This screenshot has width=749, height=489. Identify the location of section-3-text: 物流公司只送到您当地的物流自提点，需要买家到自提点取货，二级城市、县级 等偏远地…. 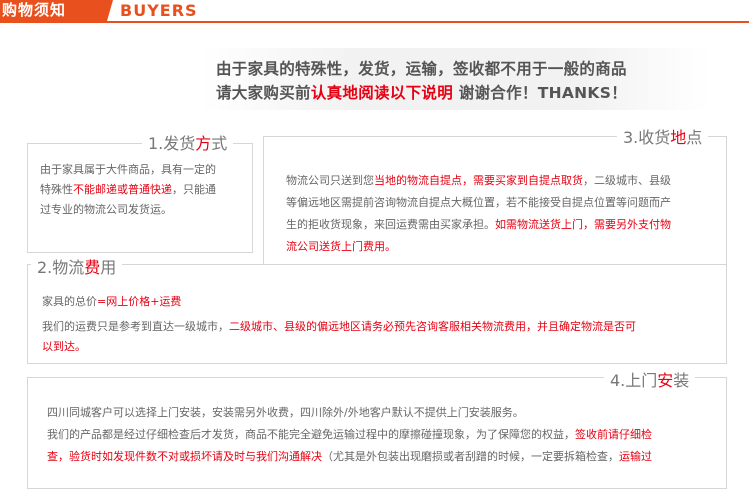
(502, 214).